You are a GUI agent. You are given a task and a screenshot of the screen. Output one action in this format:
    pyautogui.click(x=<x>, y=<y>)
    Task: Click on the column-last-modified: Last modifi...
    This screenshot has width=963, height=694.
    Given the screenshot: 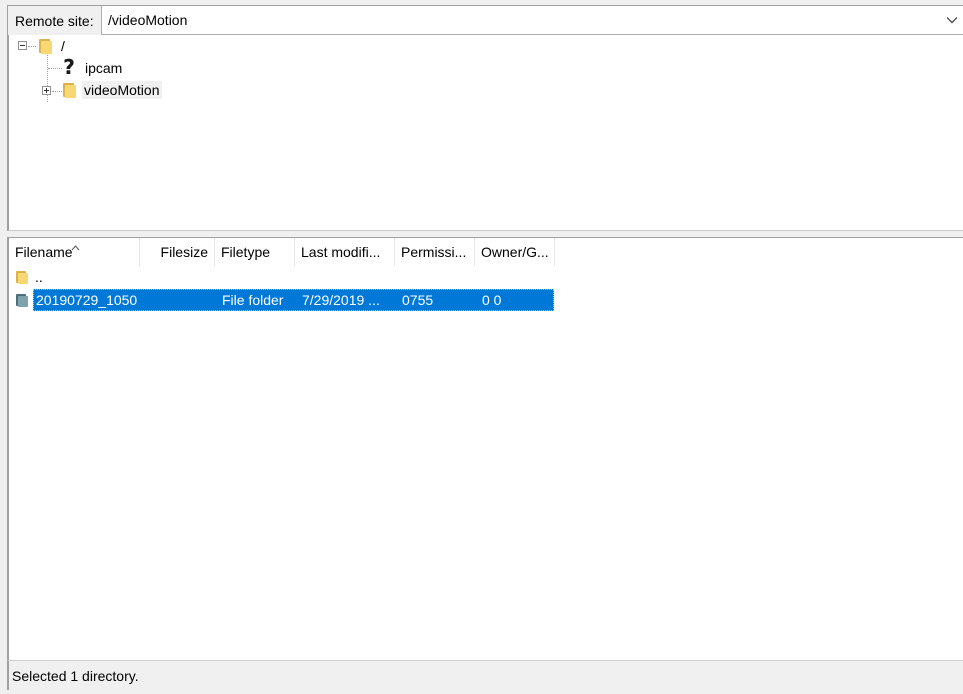 What is the action you would take?
    pyautogui.click(x=345, y=252)
    